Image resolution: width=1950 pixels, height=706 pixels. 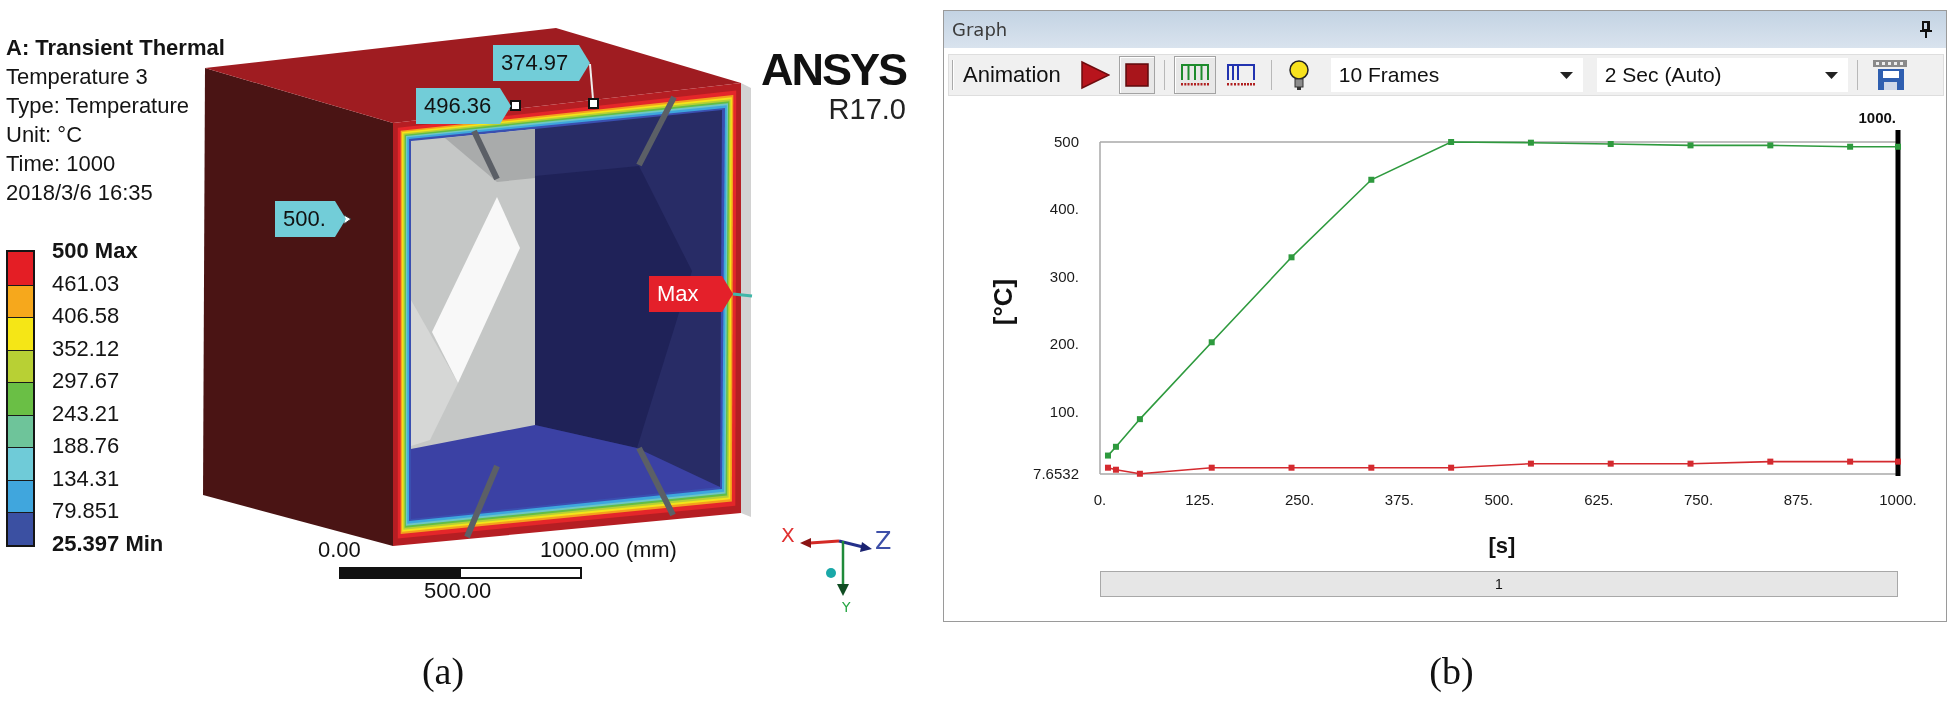 I want to click on stop-button, so click(x=1136, y=75).